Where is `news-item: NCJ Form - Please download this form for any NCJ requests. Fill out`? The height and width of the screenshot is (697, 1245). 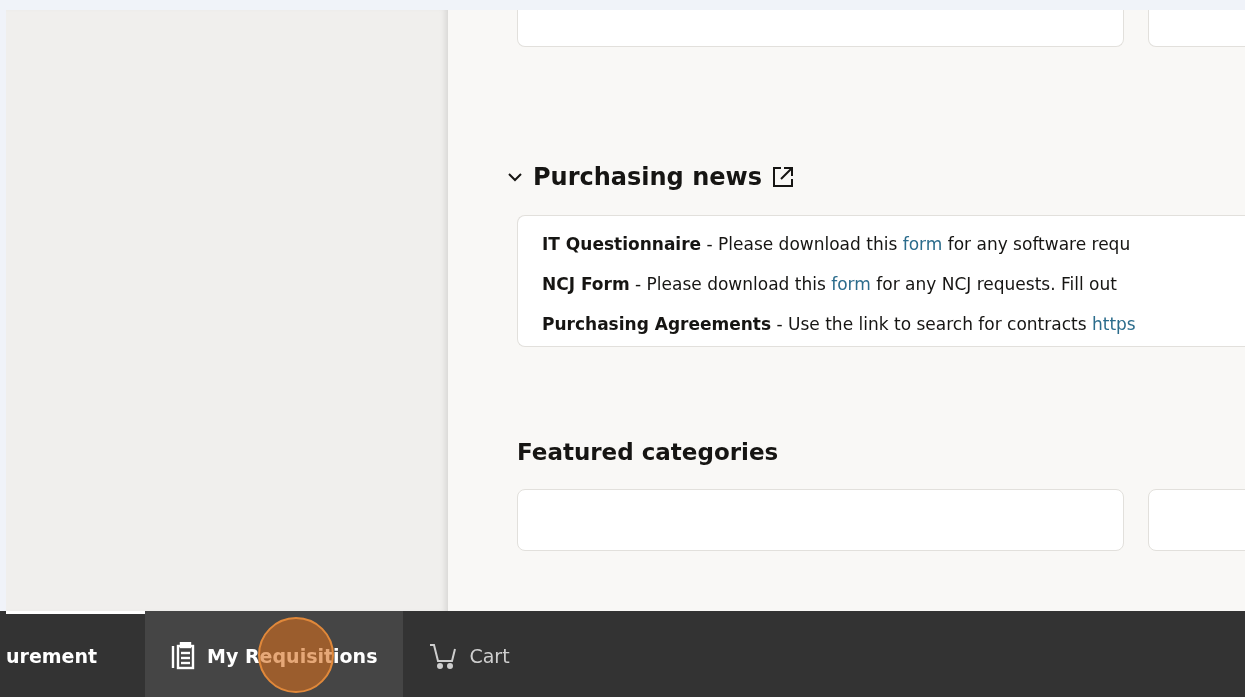
news-item: NCJ Form - Please download this form for any NCJ requests. Fill out is located at coordinates (830, 284).